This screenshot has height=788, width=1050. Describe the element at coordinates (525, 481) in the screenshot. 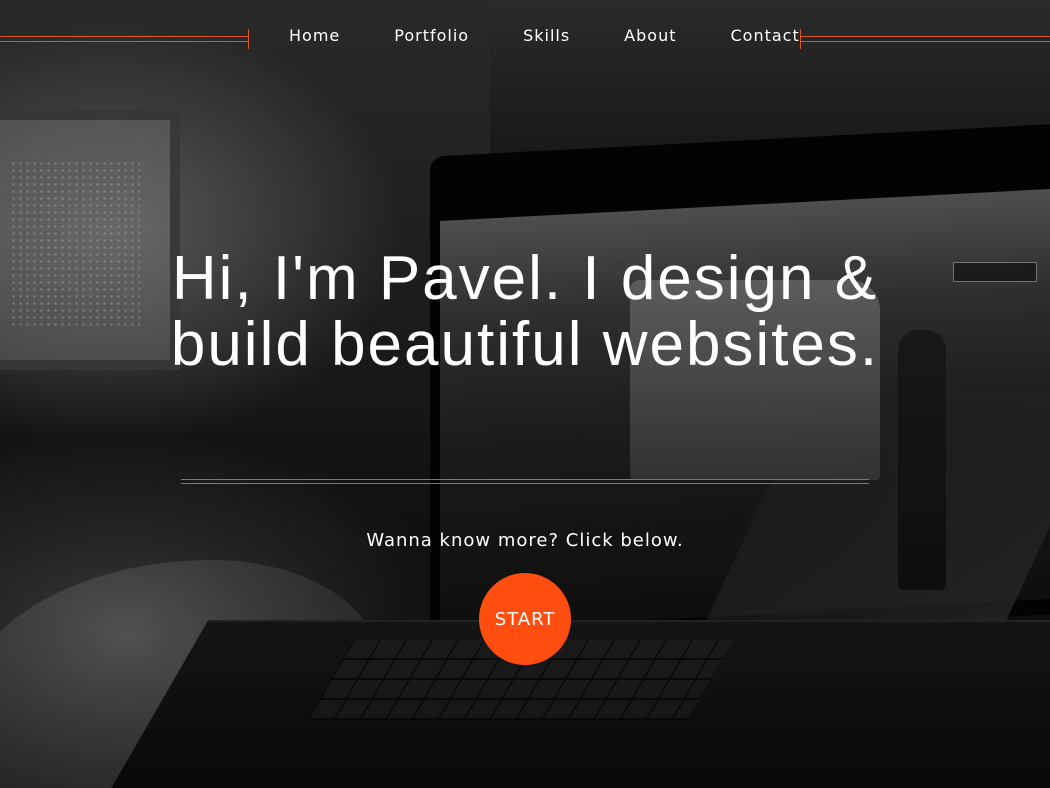

I see `hero-divider` at that location.